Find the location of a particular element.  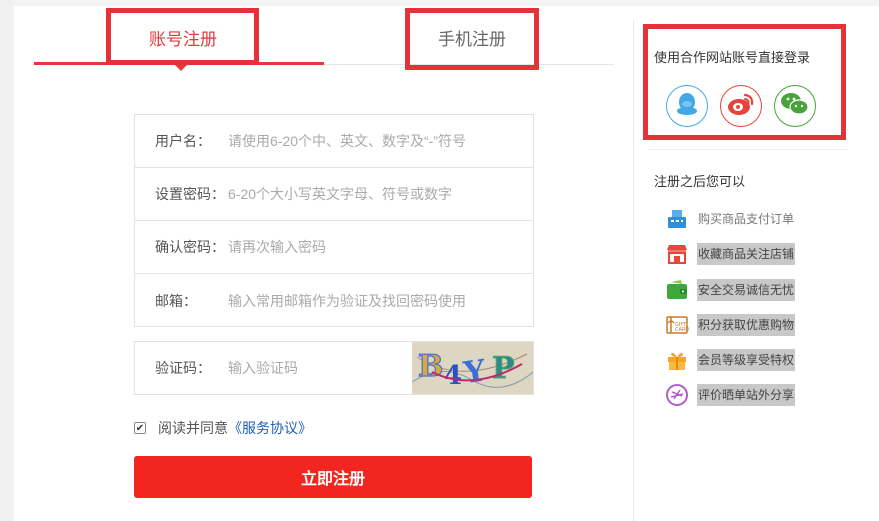

agreement-row: ✔ 阅读并同意 《服务协议》 is located at coordinates (223, 428).